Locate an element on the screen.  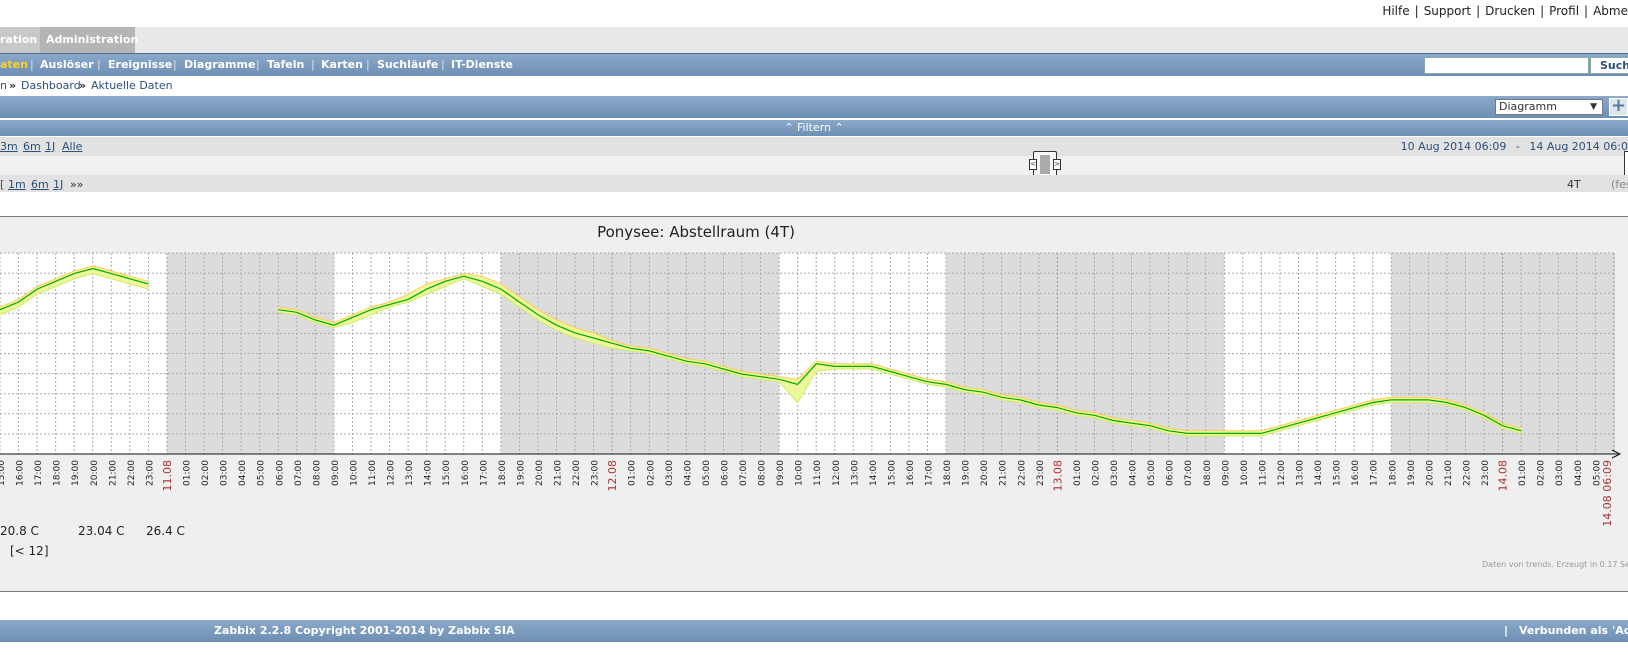
period-length: 4T is located at coordinates (1574, 184).